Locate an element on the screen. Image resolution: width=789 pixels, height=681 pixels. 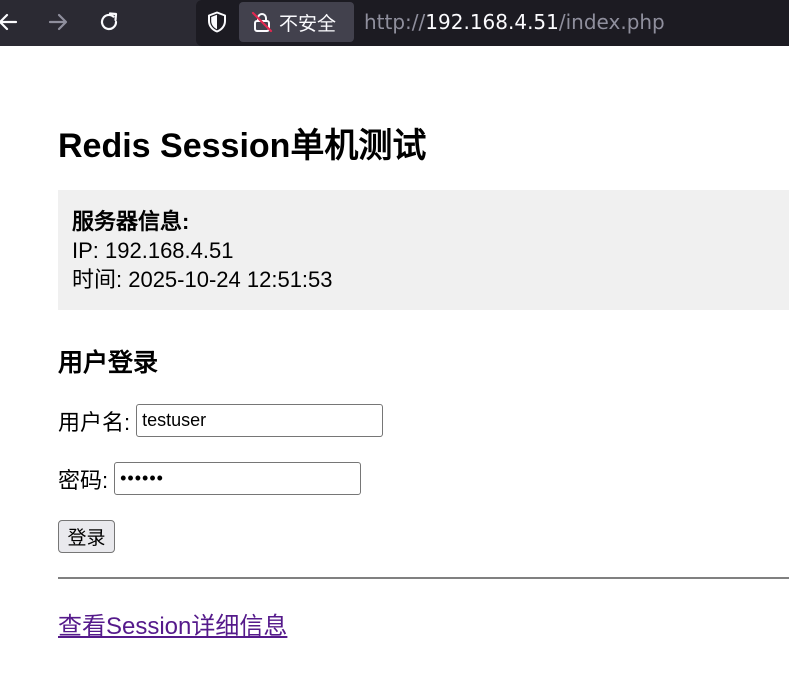
back-button is located at coordinates (12, 22).